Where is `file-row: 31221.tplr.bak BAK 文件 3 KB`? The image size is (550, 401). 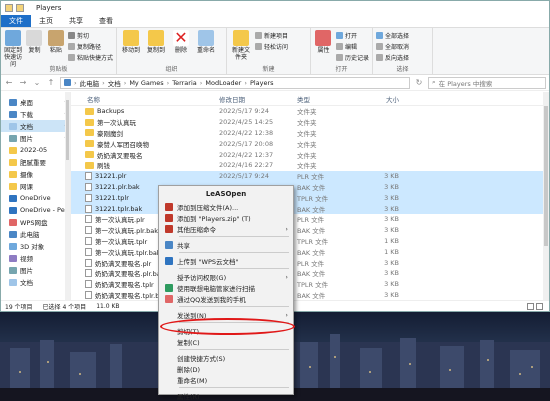
file-row: 31221.tplr.bak BAK 文件 3 KB is located at coordinates (310, 208).